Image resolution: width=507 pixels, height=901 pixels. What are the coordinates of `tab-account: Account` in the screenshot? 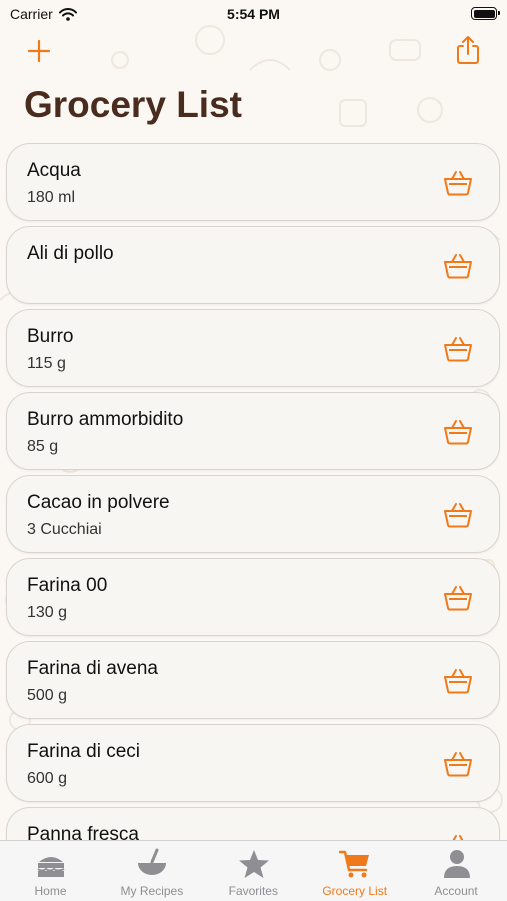 It's located at (456, 871).